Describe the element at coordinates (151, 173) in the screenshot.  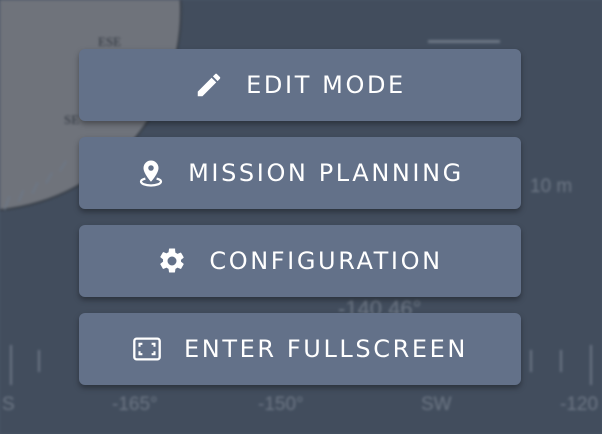
I see `map-pin-icon` at that location.